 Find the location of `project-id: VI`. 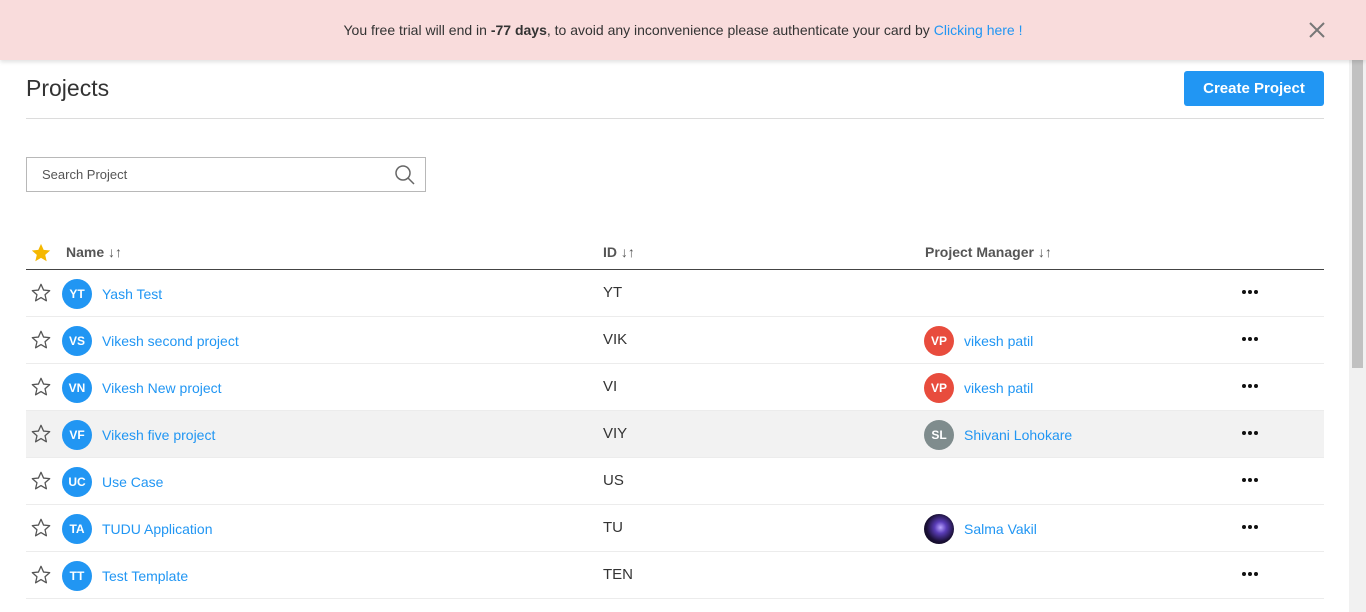

project-id: VI is located at coordinates (610, 386).